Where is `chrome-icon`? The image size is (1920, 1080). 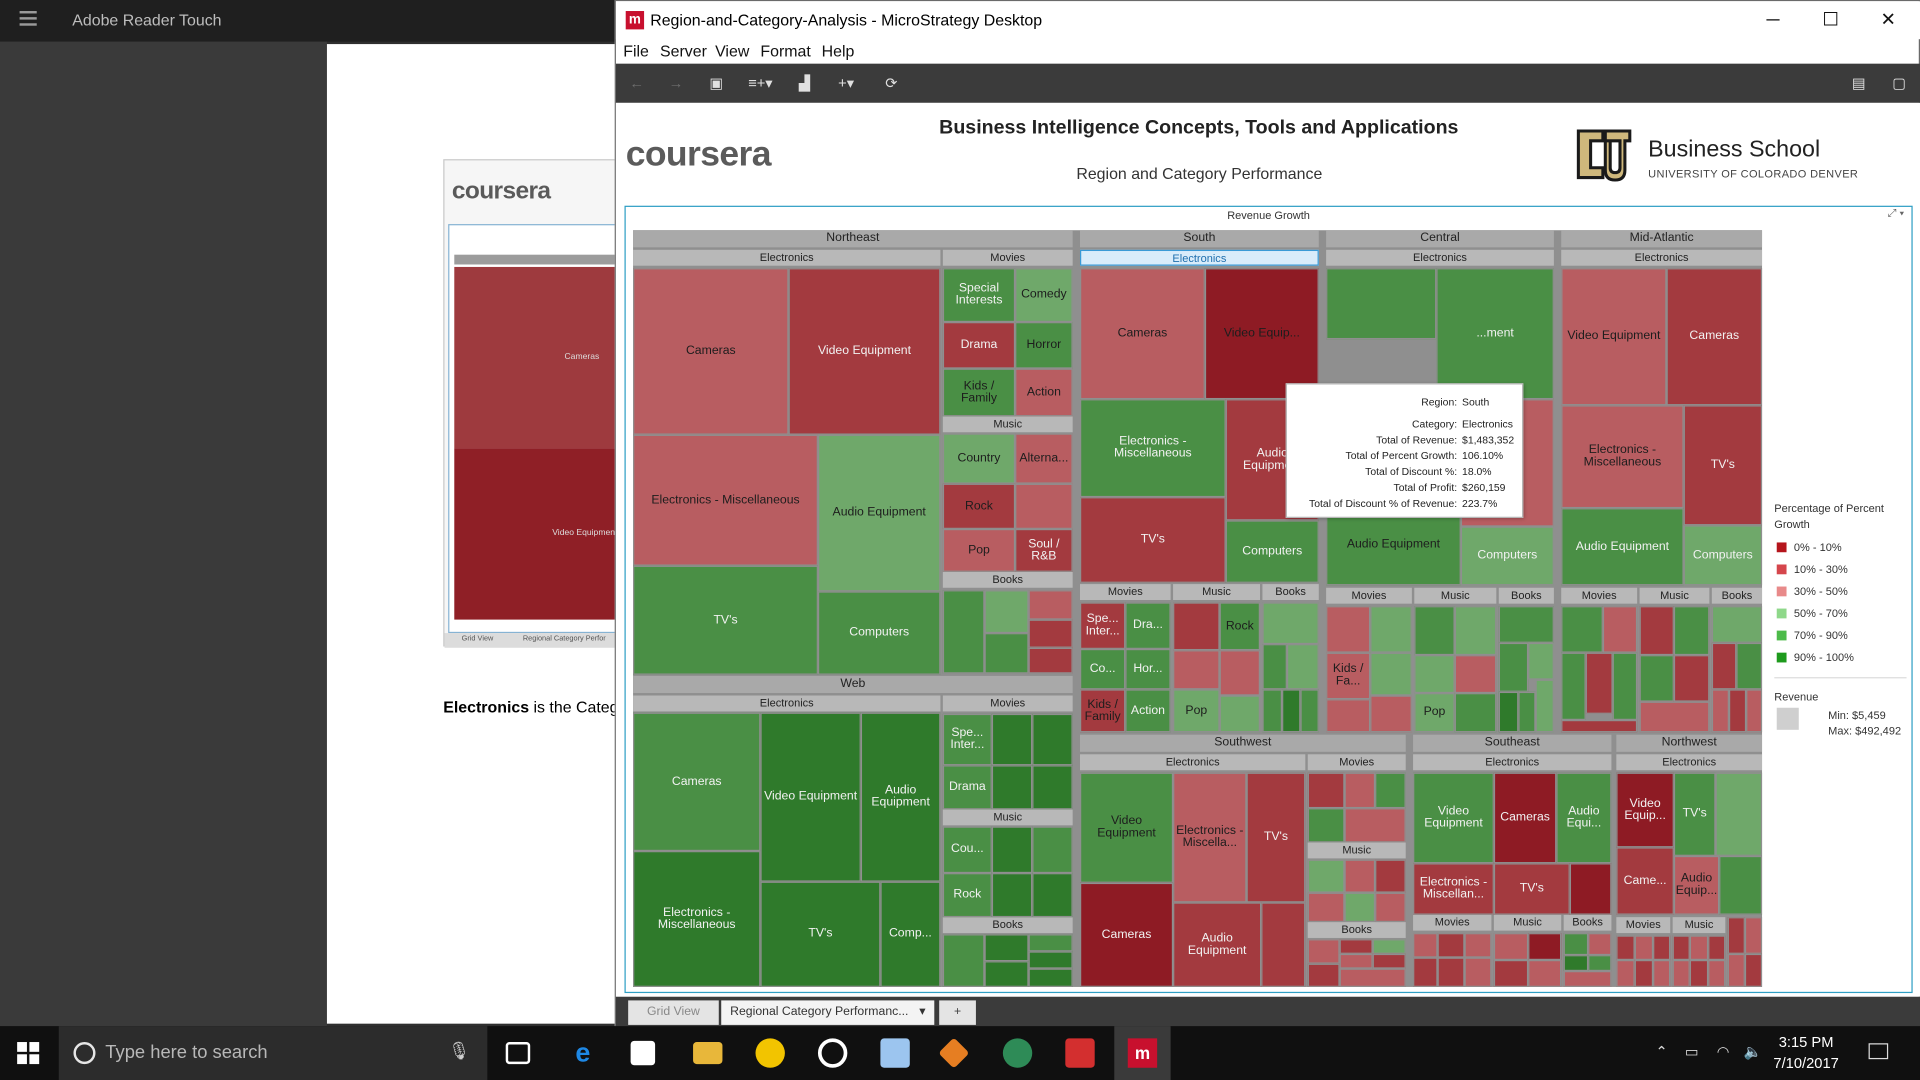 chrome-icon is located at coordinates (770, 1053).